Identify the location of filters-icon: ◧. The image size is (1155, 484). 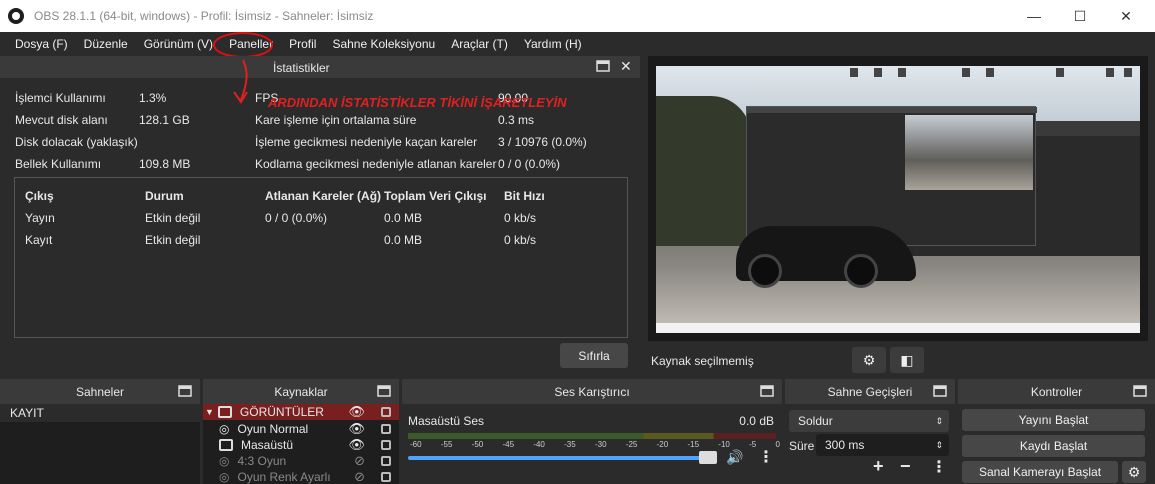
(907, 360).